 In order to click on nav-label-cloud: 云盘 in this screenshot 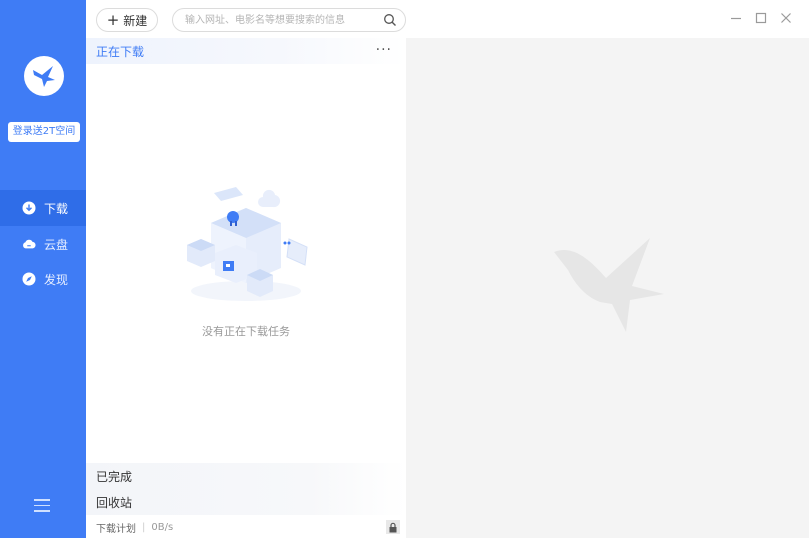, I will do `click(56, 244)`.